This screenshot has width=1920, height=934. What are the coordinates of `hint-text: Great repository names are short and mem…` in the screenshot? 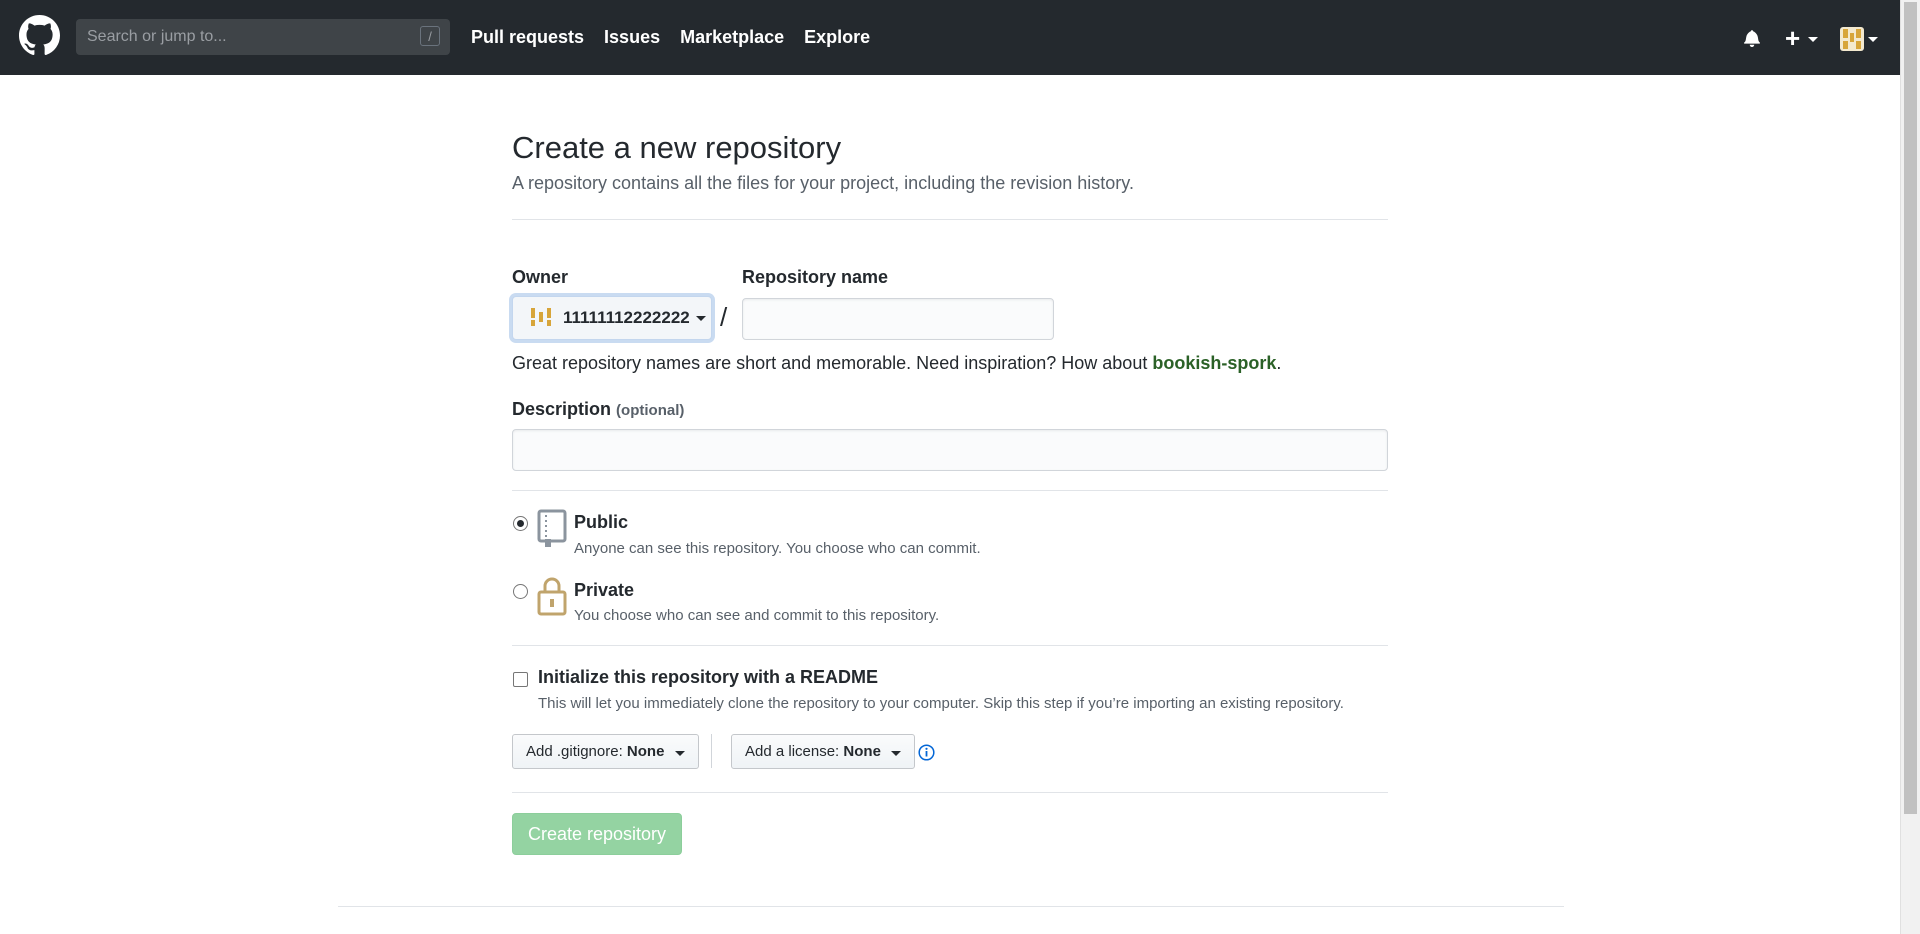 It's located at (832, 363).